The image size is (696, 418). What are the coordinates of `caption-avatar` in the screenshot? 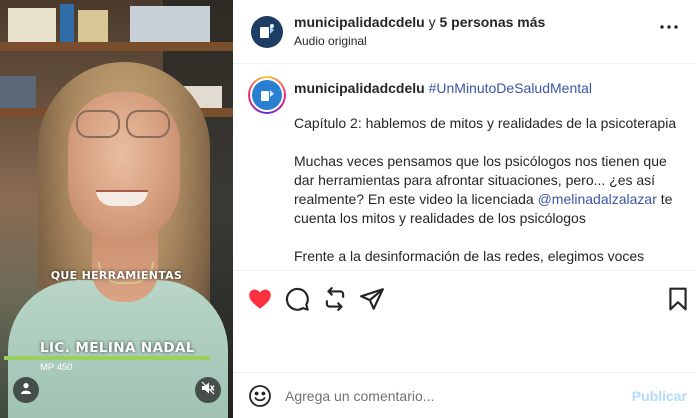 It's located at (267, 95).